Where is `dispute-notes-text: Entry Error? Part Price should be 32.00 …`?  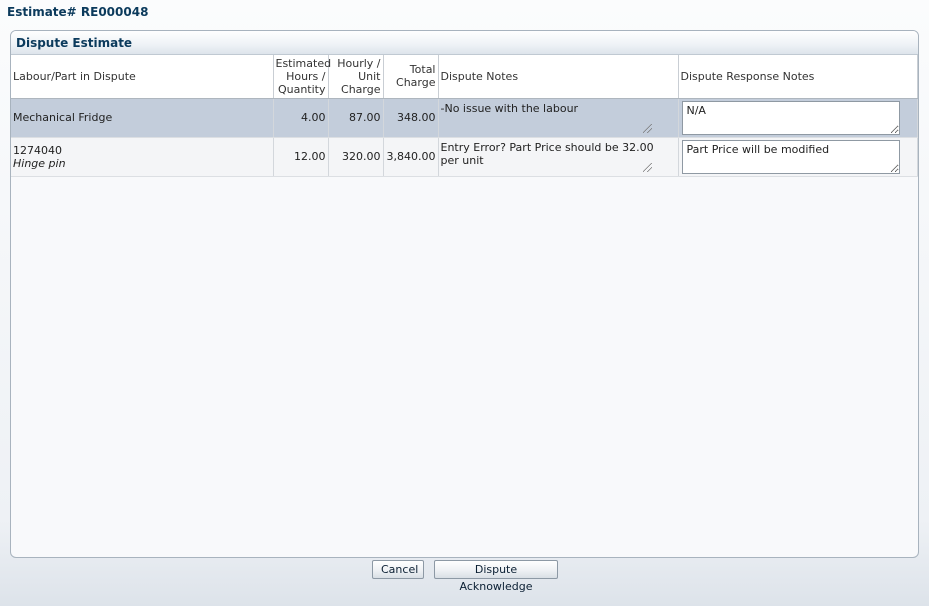
dispute-notes-text: Entry Error? Part Price should be 32.00 … is located at coordinates (547, 153).